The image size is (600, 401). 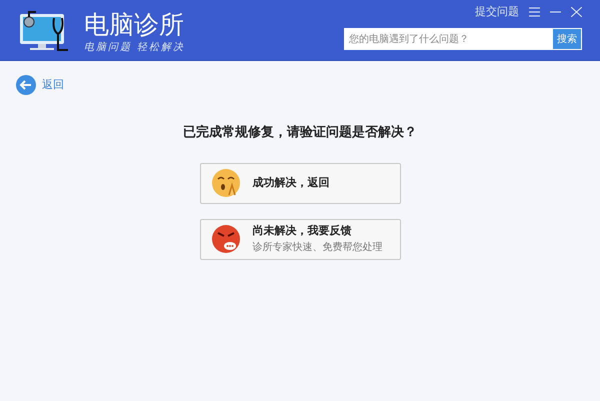 I want to click on submit-problem-link: 提交问题, so click(x=497, y=12).